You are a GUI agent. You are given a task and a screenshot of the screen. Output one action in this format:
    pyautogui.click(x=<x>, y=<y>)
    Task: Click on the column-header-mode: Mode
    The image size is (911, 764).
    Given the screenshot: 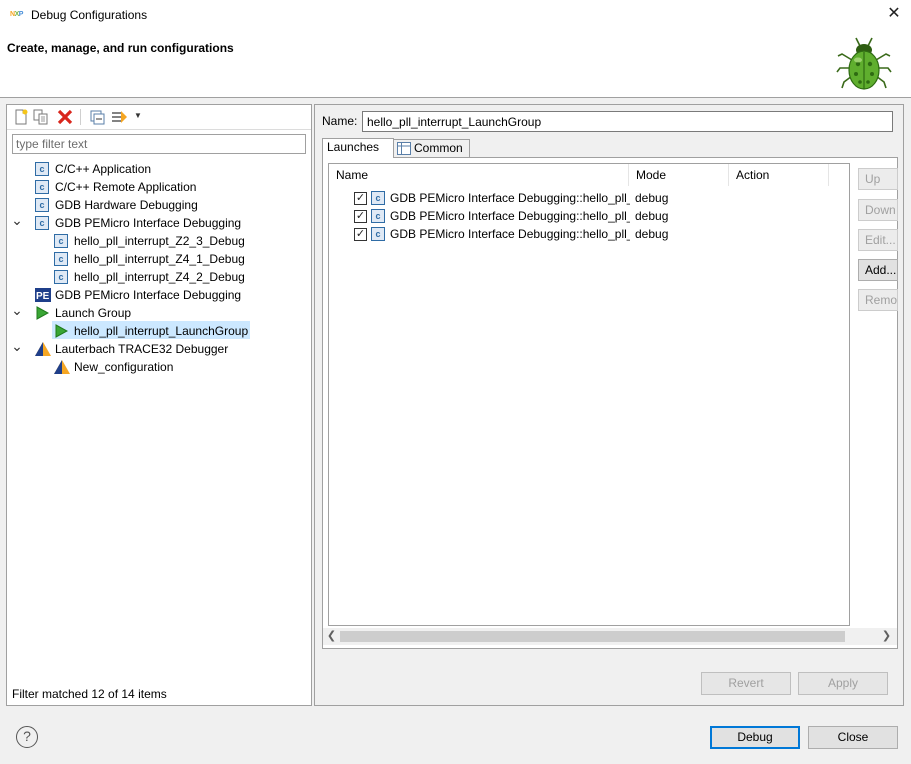 What is the action you would take?
    pyautogui.click(x=679, y=175)
    